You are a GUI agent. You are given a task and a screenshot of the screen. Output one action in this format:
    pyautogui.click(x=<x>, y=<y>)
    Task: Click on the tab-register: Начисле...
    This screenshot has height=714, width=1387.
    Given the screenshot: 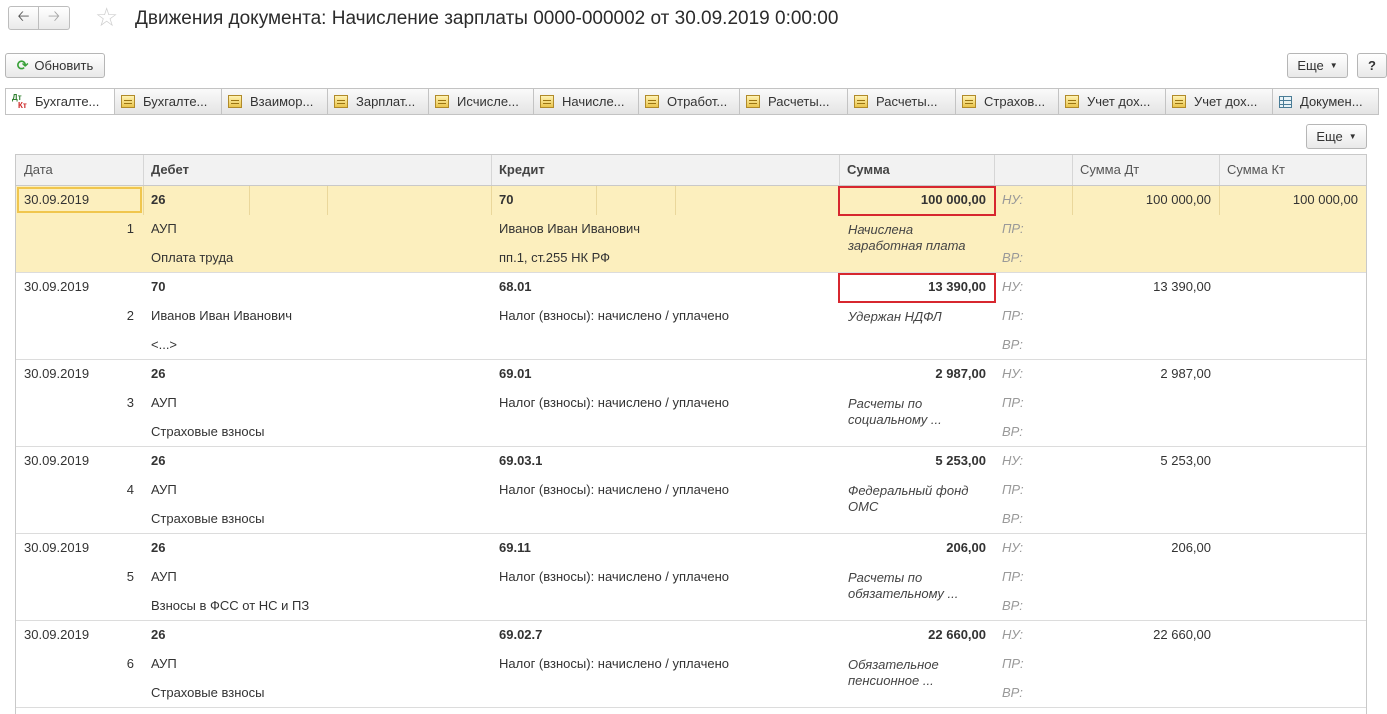 What is the action you would take?
    pyautogui.click(x=586, y=101)
    